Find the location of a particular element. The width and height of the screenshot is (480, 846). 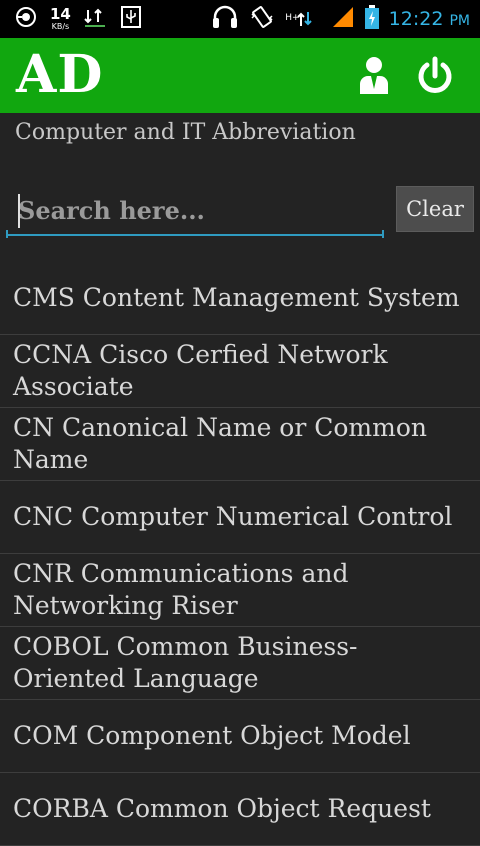

search-underline-left-edge is located at coordinates (7, 234).